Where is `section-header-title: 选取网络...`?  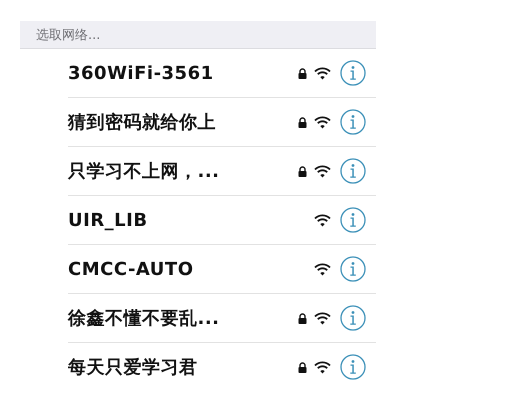
section-header-title: 选取网络... is located at coordinates (68, 35).